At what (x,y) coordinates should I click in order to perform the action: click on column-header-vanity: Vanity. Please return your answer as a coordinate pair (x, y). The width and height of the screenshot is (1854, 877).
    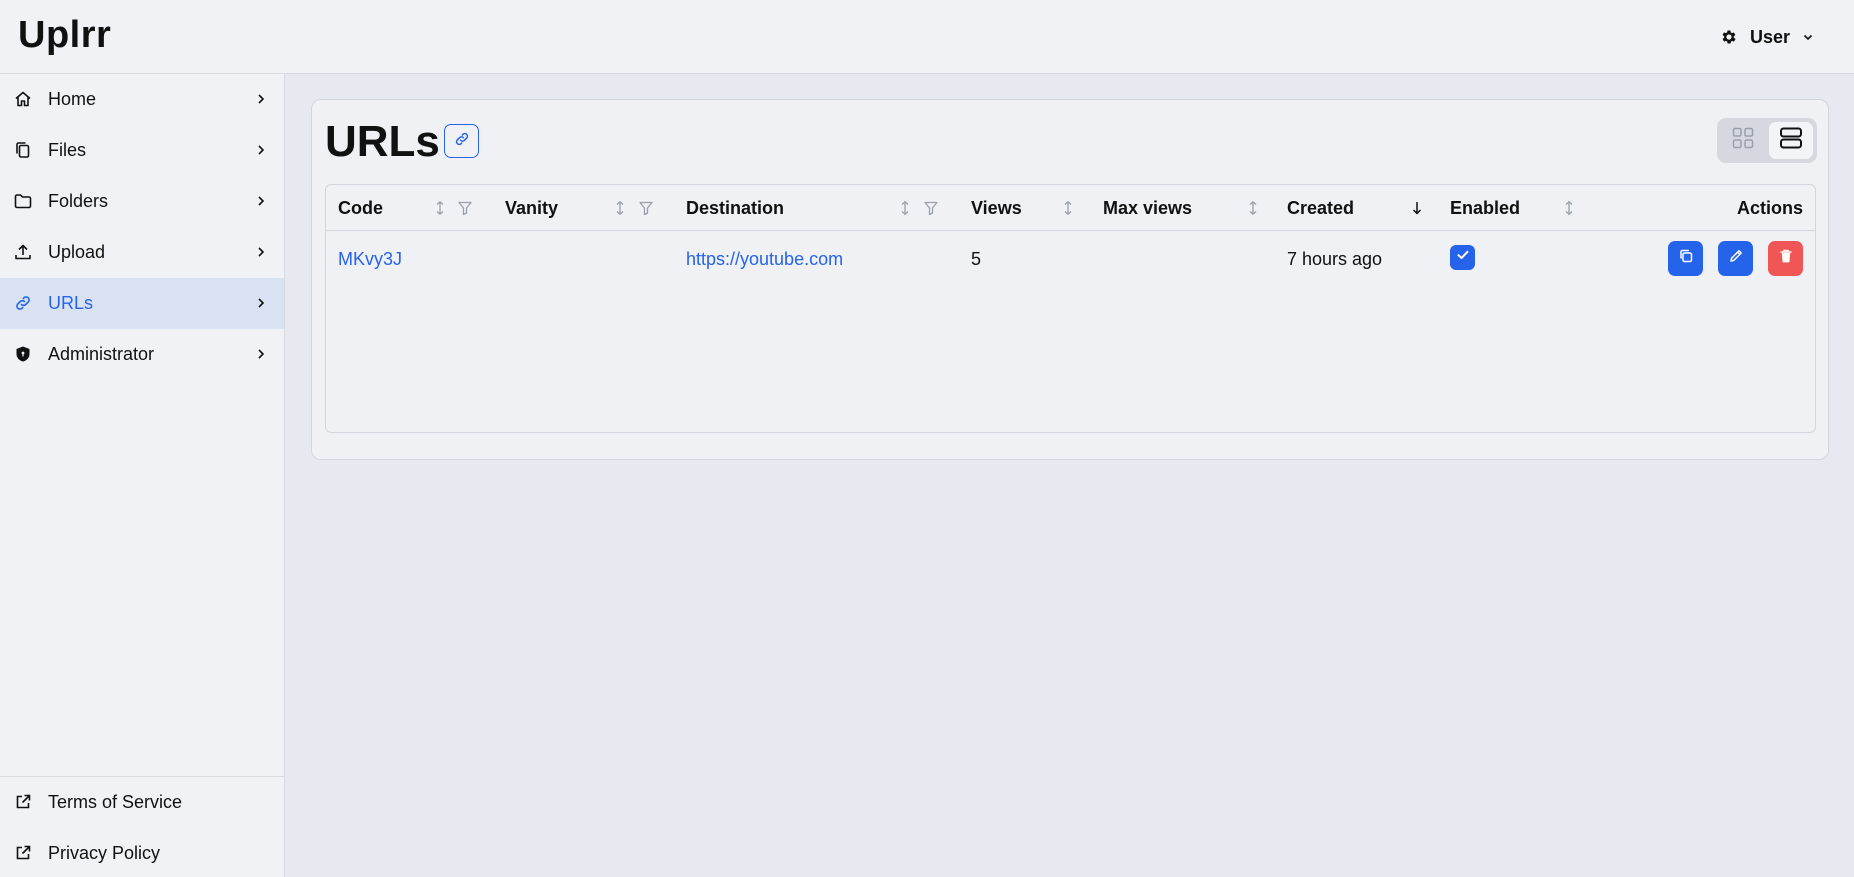
    Looking at the image, I should click on (531, 208).